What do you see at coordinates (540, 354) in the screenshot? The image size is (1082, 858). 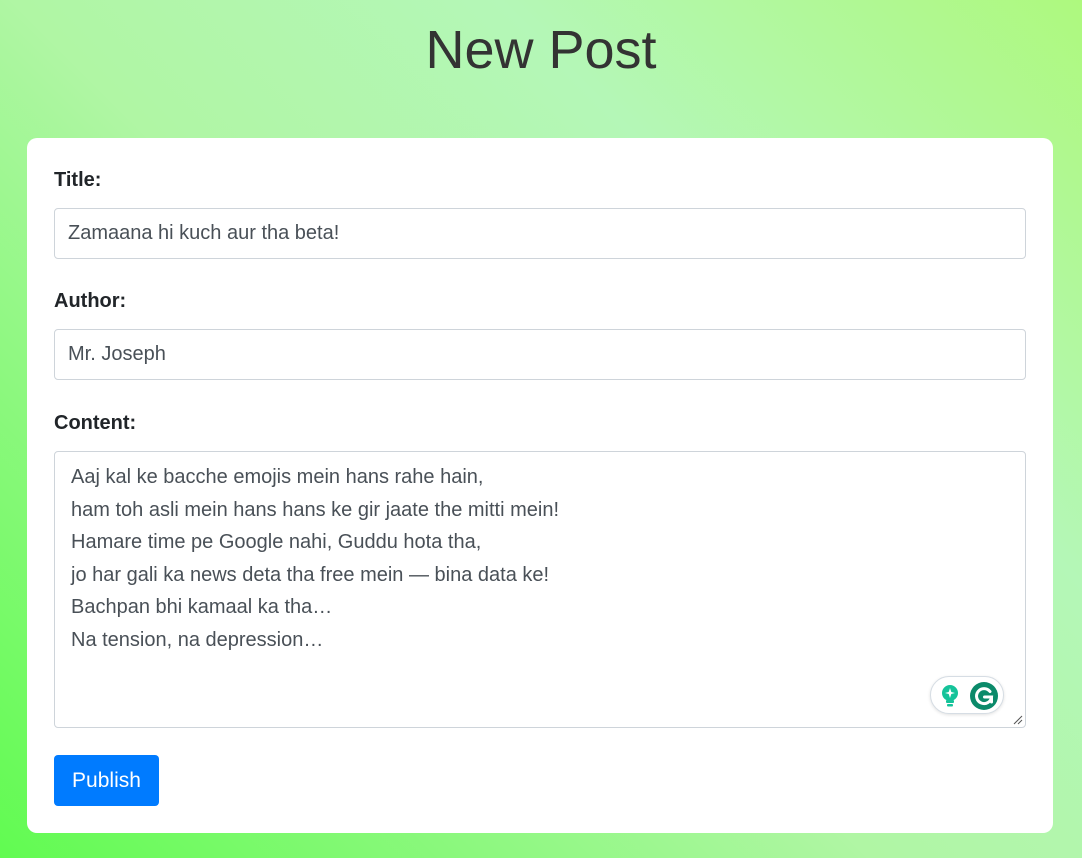 I see `author-input: Mr. Joseph` at bounding box center [540, 354].